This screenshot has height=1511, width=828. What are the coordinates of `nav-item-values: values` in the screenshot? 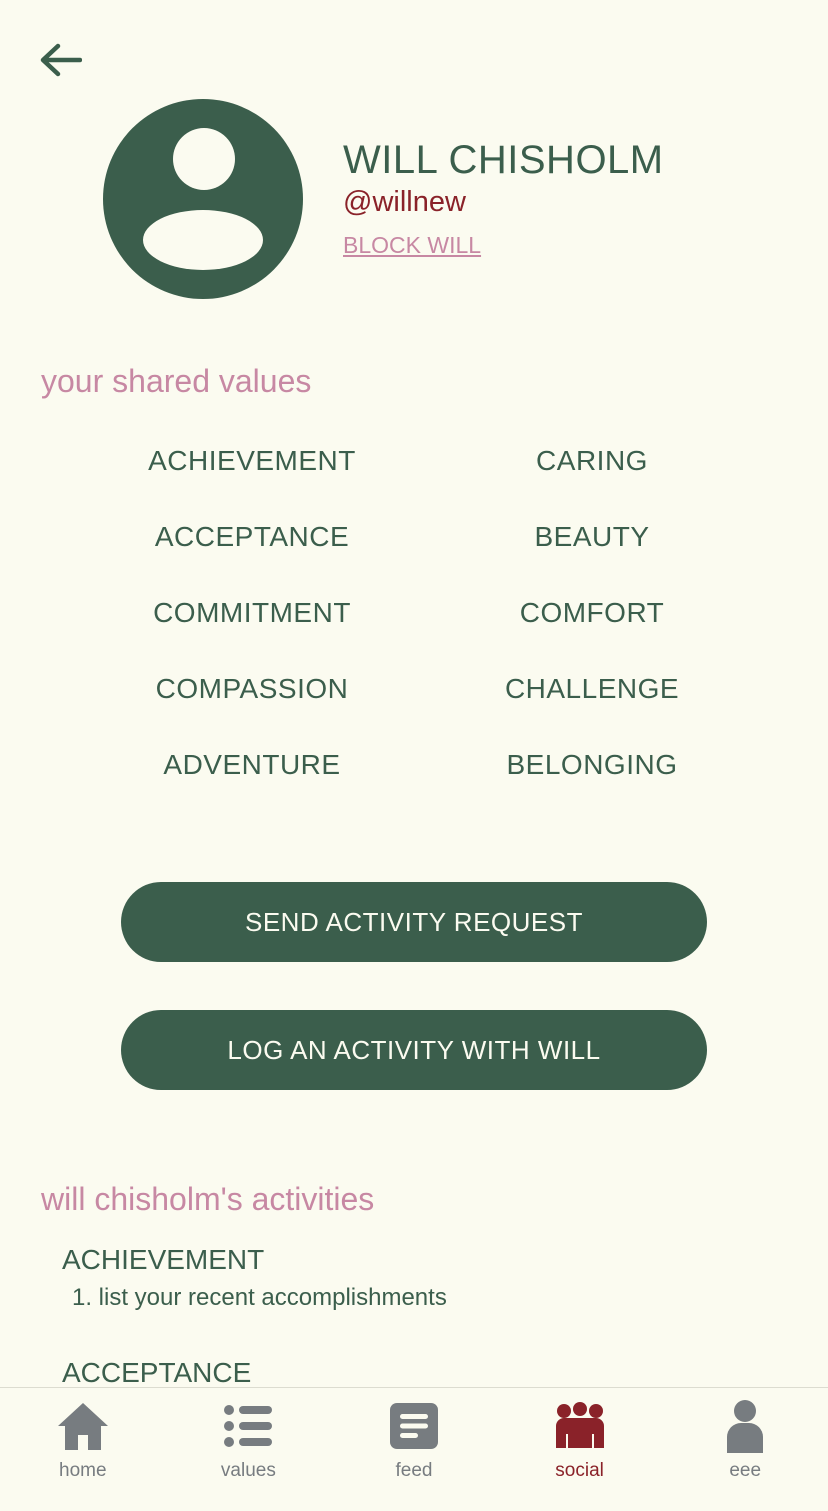 It's located at (249, 1449).